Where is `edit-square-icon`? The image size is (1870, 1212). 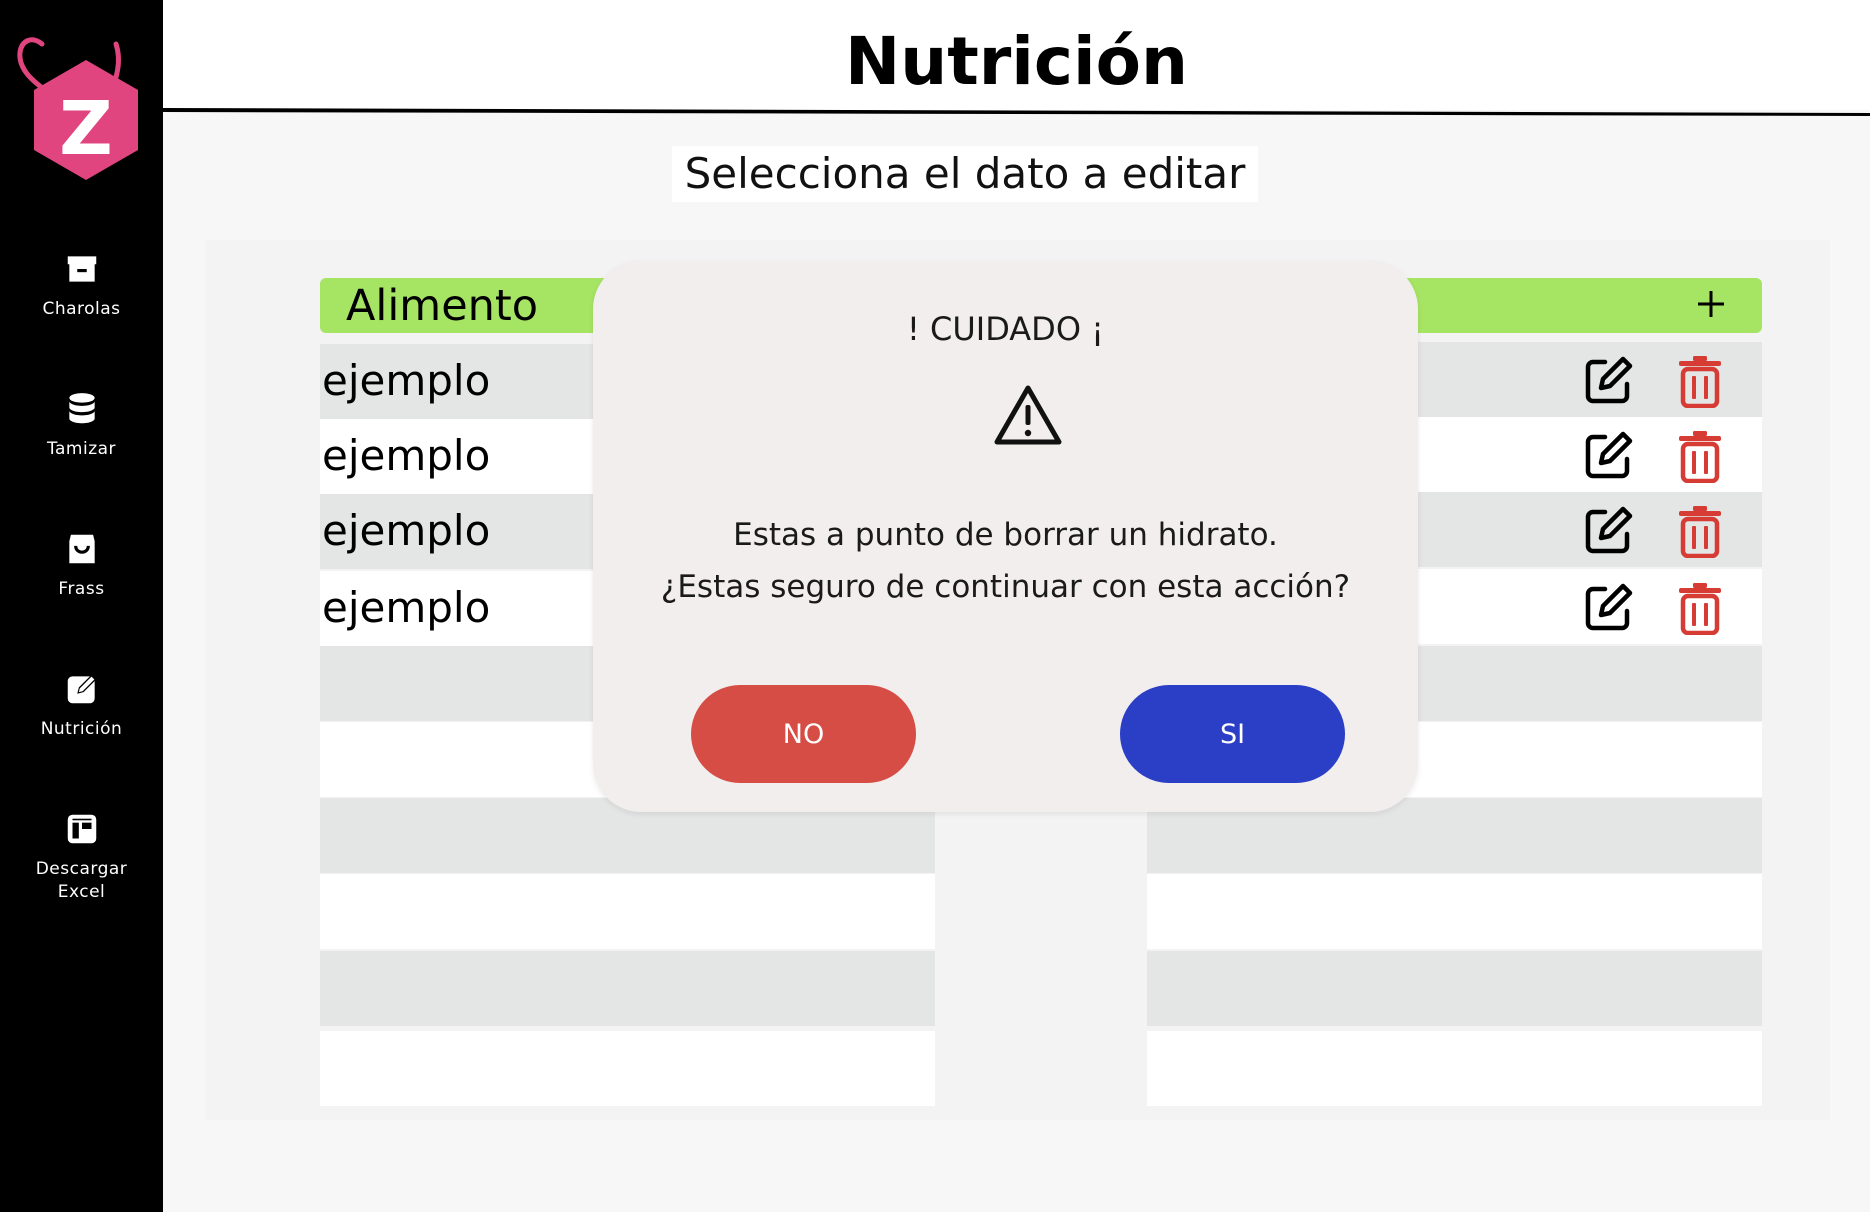
edit-square-icon is located at coordinates (81, 689).